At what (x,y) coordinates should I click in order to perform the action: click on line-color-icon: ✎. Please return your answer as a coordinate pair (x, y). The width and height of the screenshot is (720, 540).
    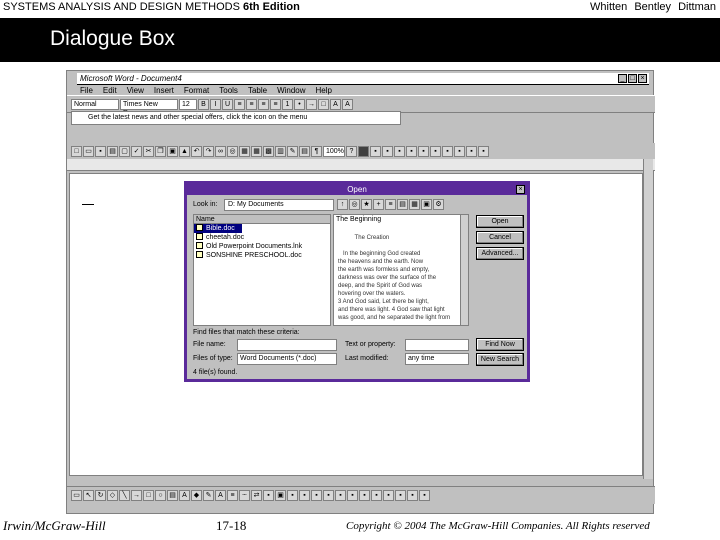
    Looking at the image, I should click on (208, 495).